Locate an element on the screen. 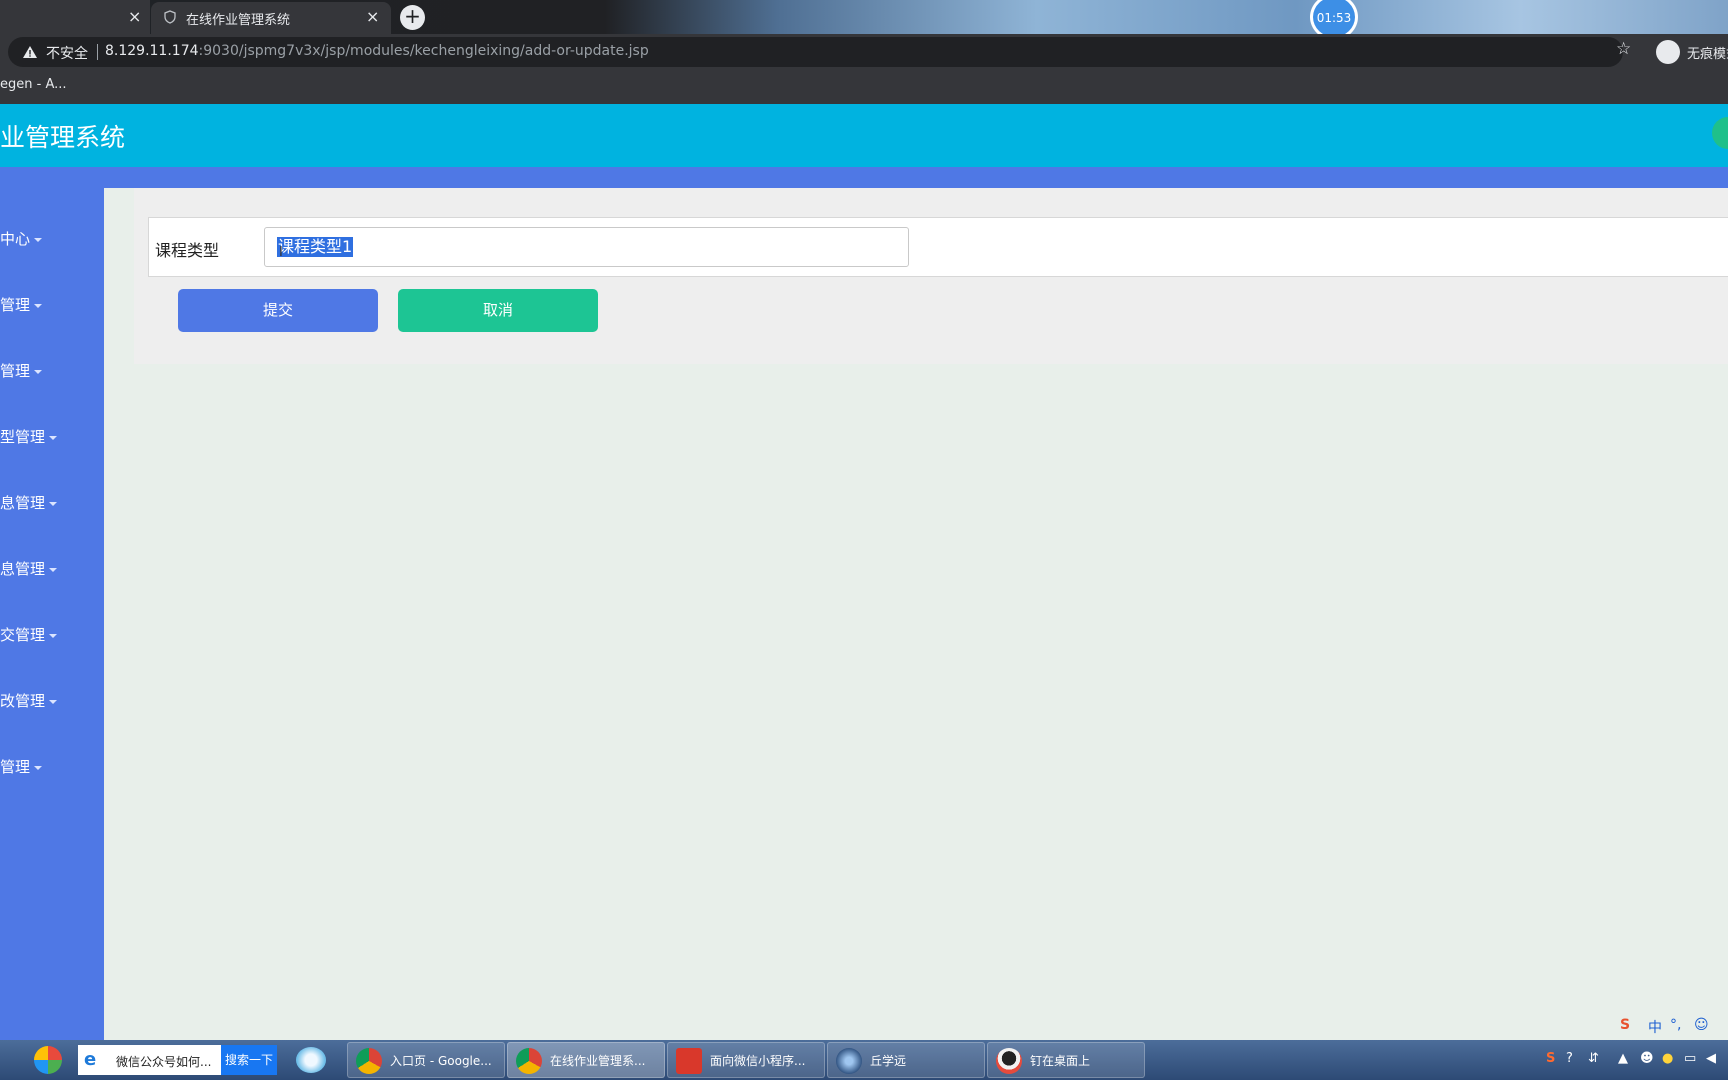  people-icon: ☻ is located at coordinates (1647, 1058).